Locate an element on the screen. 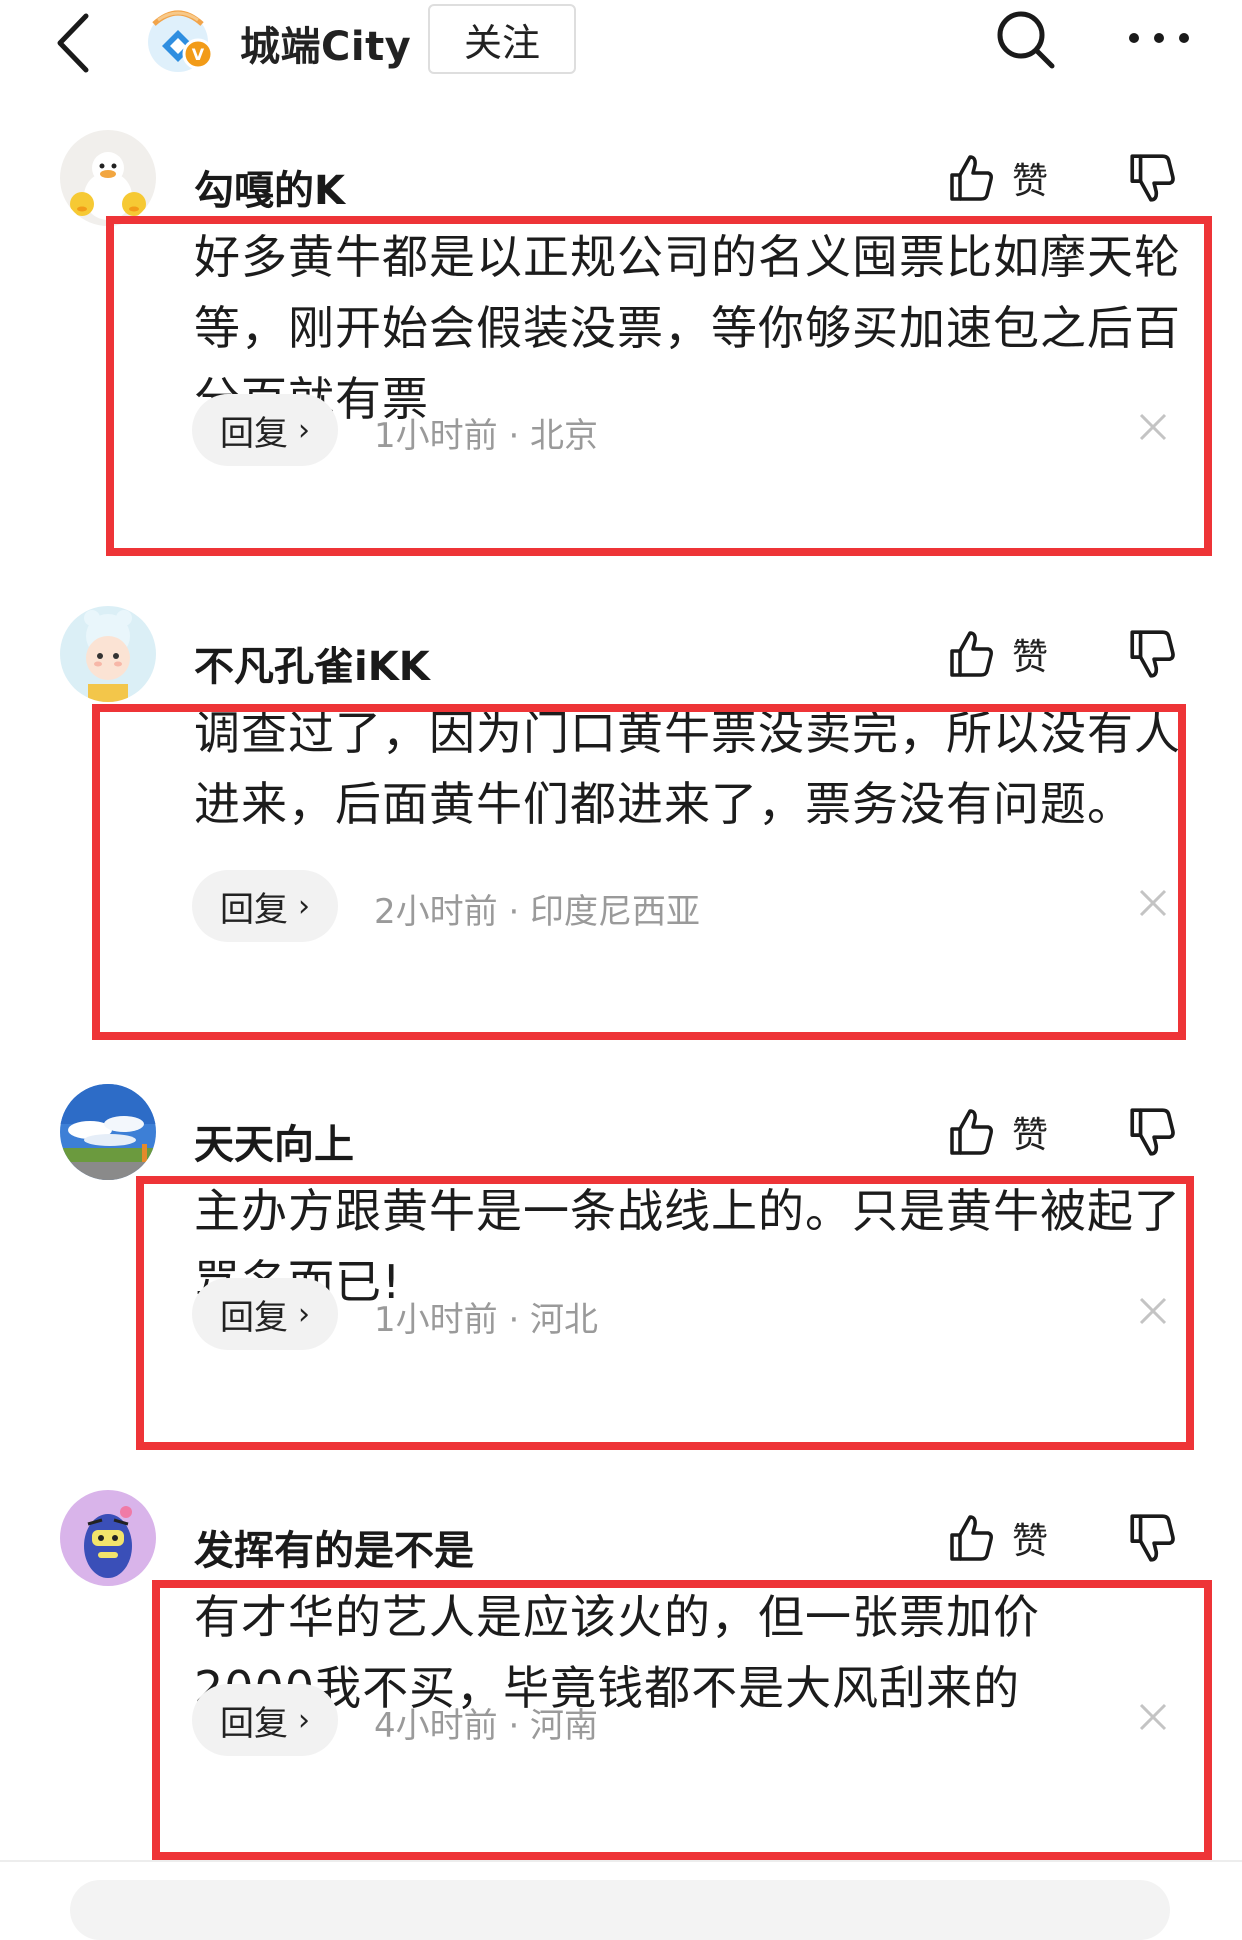 This screenshot has width=1242, height=1940. username: 发挥有的是不是 is located at coordinates (334, 1547).